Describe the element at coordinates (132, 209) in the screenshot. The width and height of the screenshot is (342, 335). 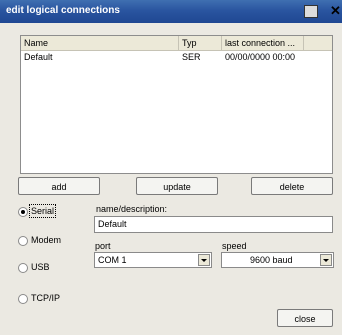
I see `name-description-label: name/description:` at that location.